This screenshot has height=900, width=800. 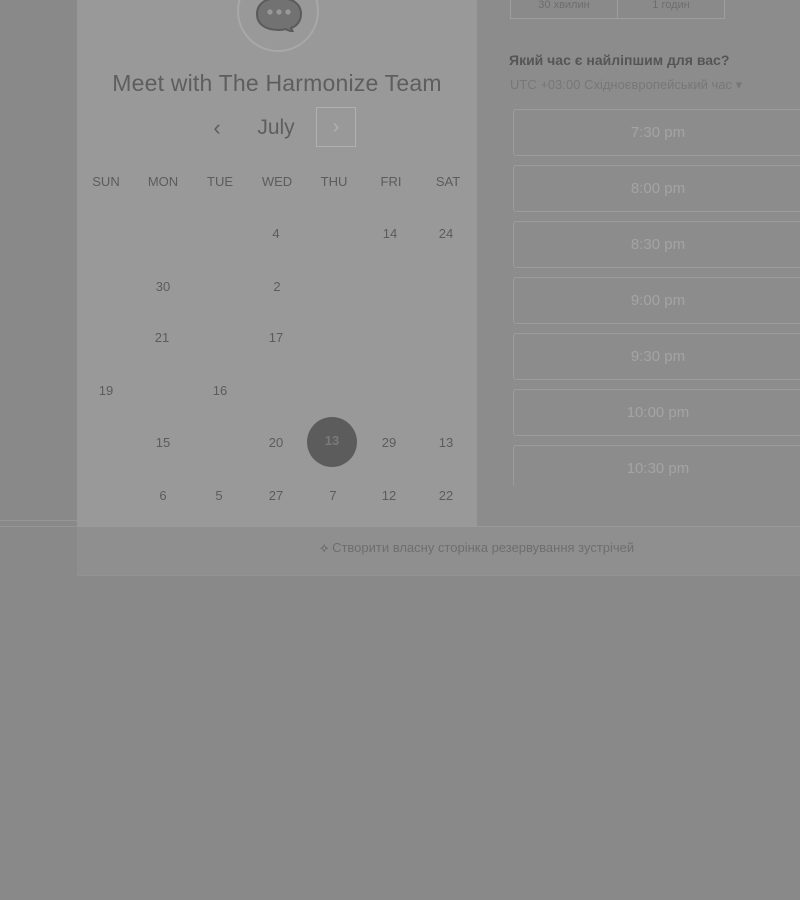 I want to click on timezone-select: UTC +03:00 Східноєвропейський час ▾, so click(x=626, y=85).